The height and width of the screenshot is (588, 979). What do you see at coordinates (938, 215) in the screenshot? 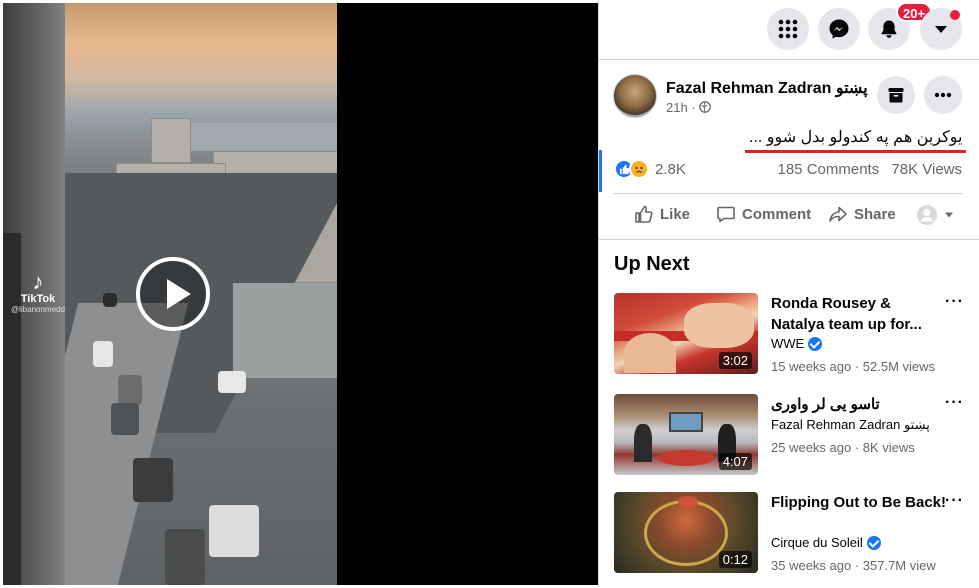
I see `react-as-selector` at bounding box center [938, 215].